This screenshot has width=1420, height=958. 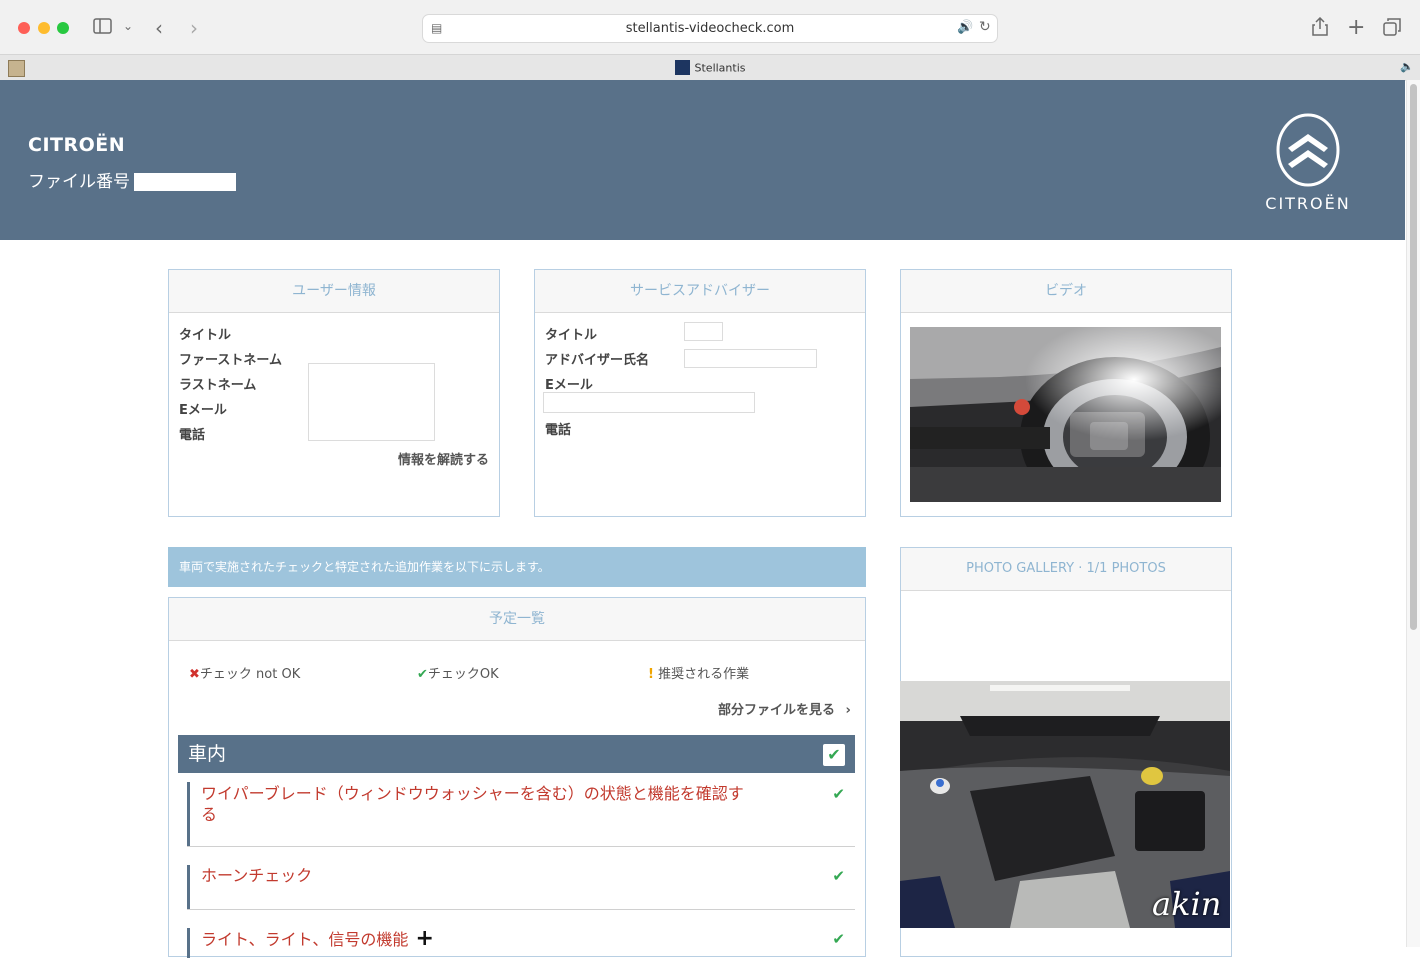 I want to click on file-number-value, so click(x=185, y=182).